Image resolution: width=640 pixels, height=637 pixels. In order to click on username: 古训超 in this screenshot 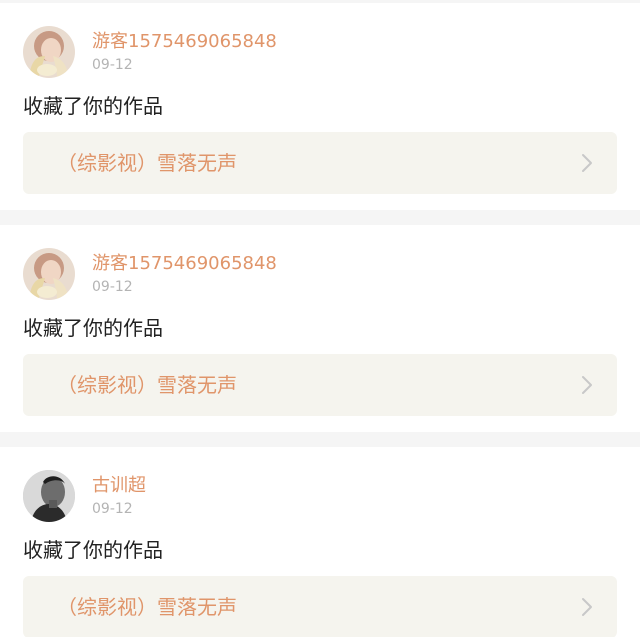, I will do `click(119, 486)`.